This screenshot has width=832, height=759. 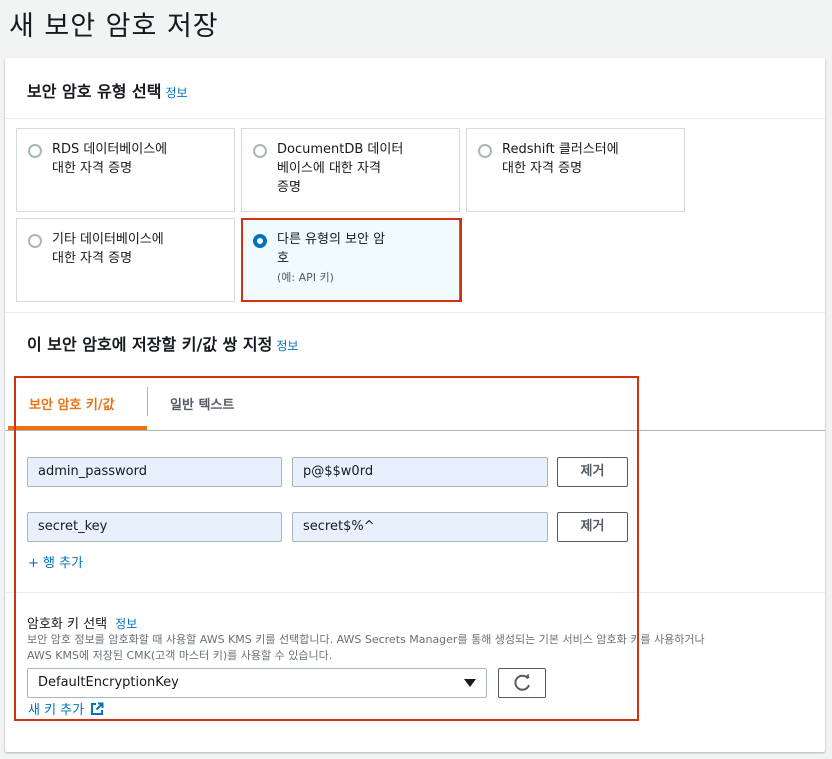 What do you see at coordinates (108, 239) in the screenshot?
I see `option-label-line: 기타 데이터베이스에` at bounding box center [108, 239].